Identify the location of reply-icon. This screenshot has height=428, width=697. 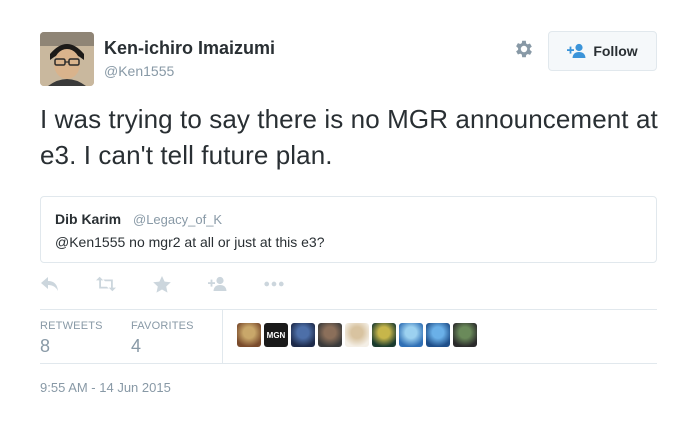
(50, 284).